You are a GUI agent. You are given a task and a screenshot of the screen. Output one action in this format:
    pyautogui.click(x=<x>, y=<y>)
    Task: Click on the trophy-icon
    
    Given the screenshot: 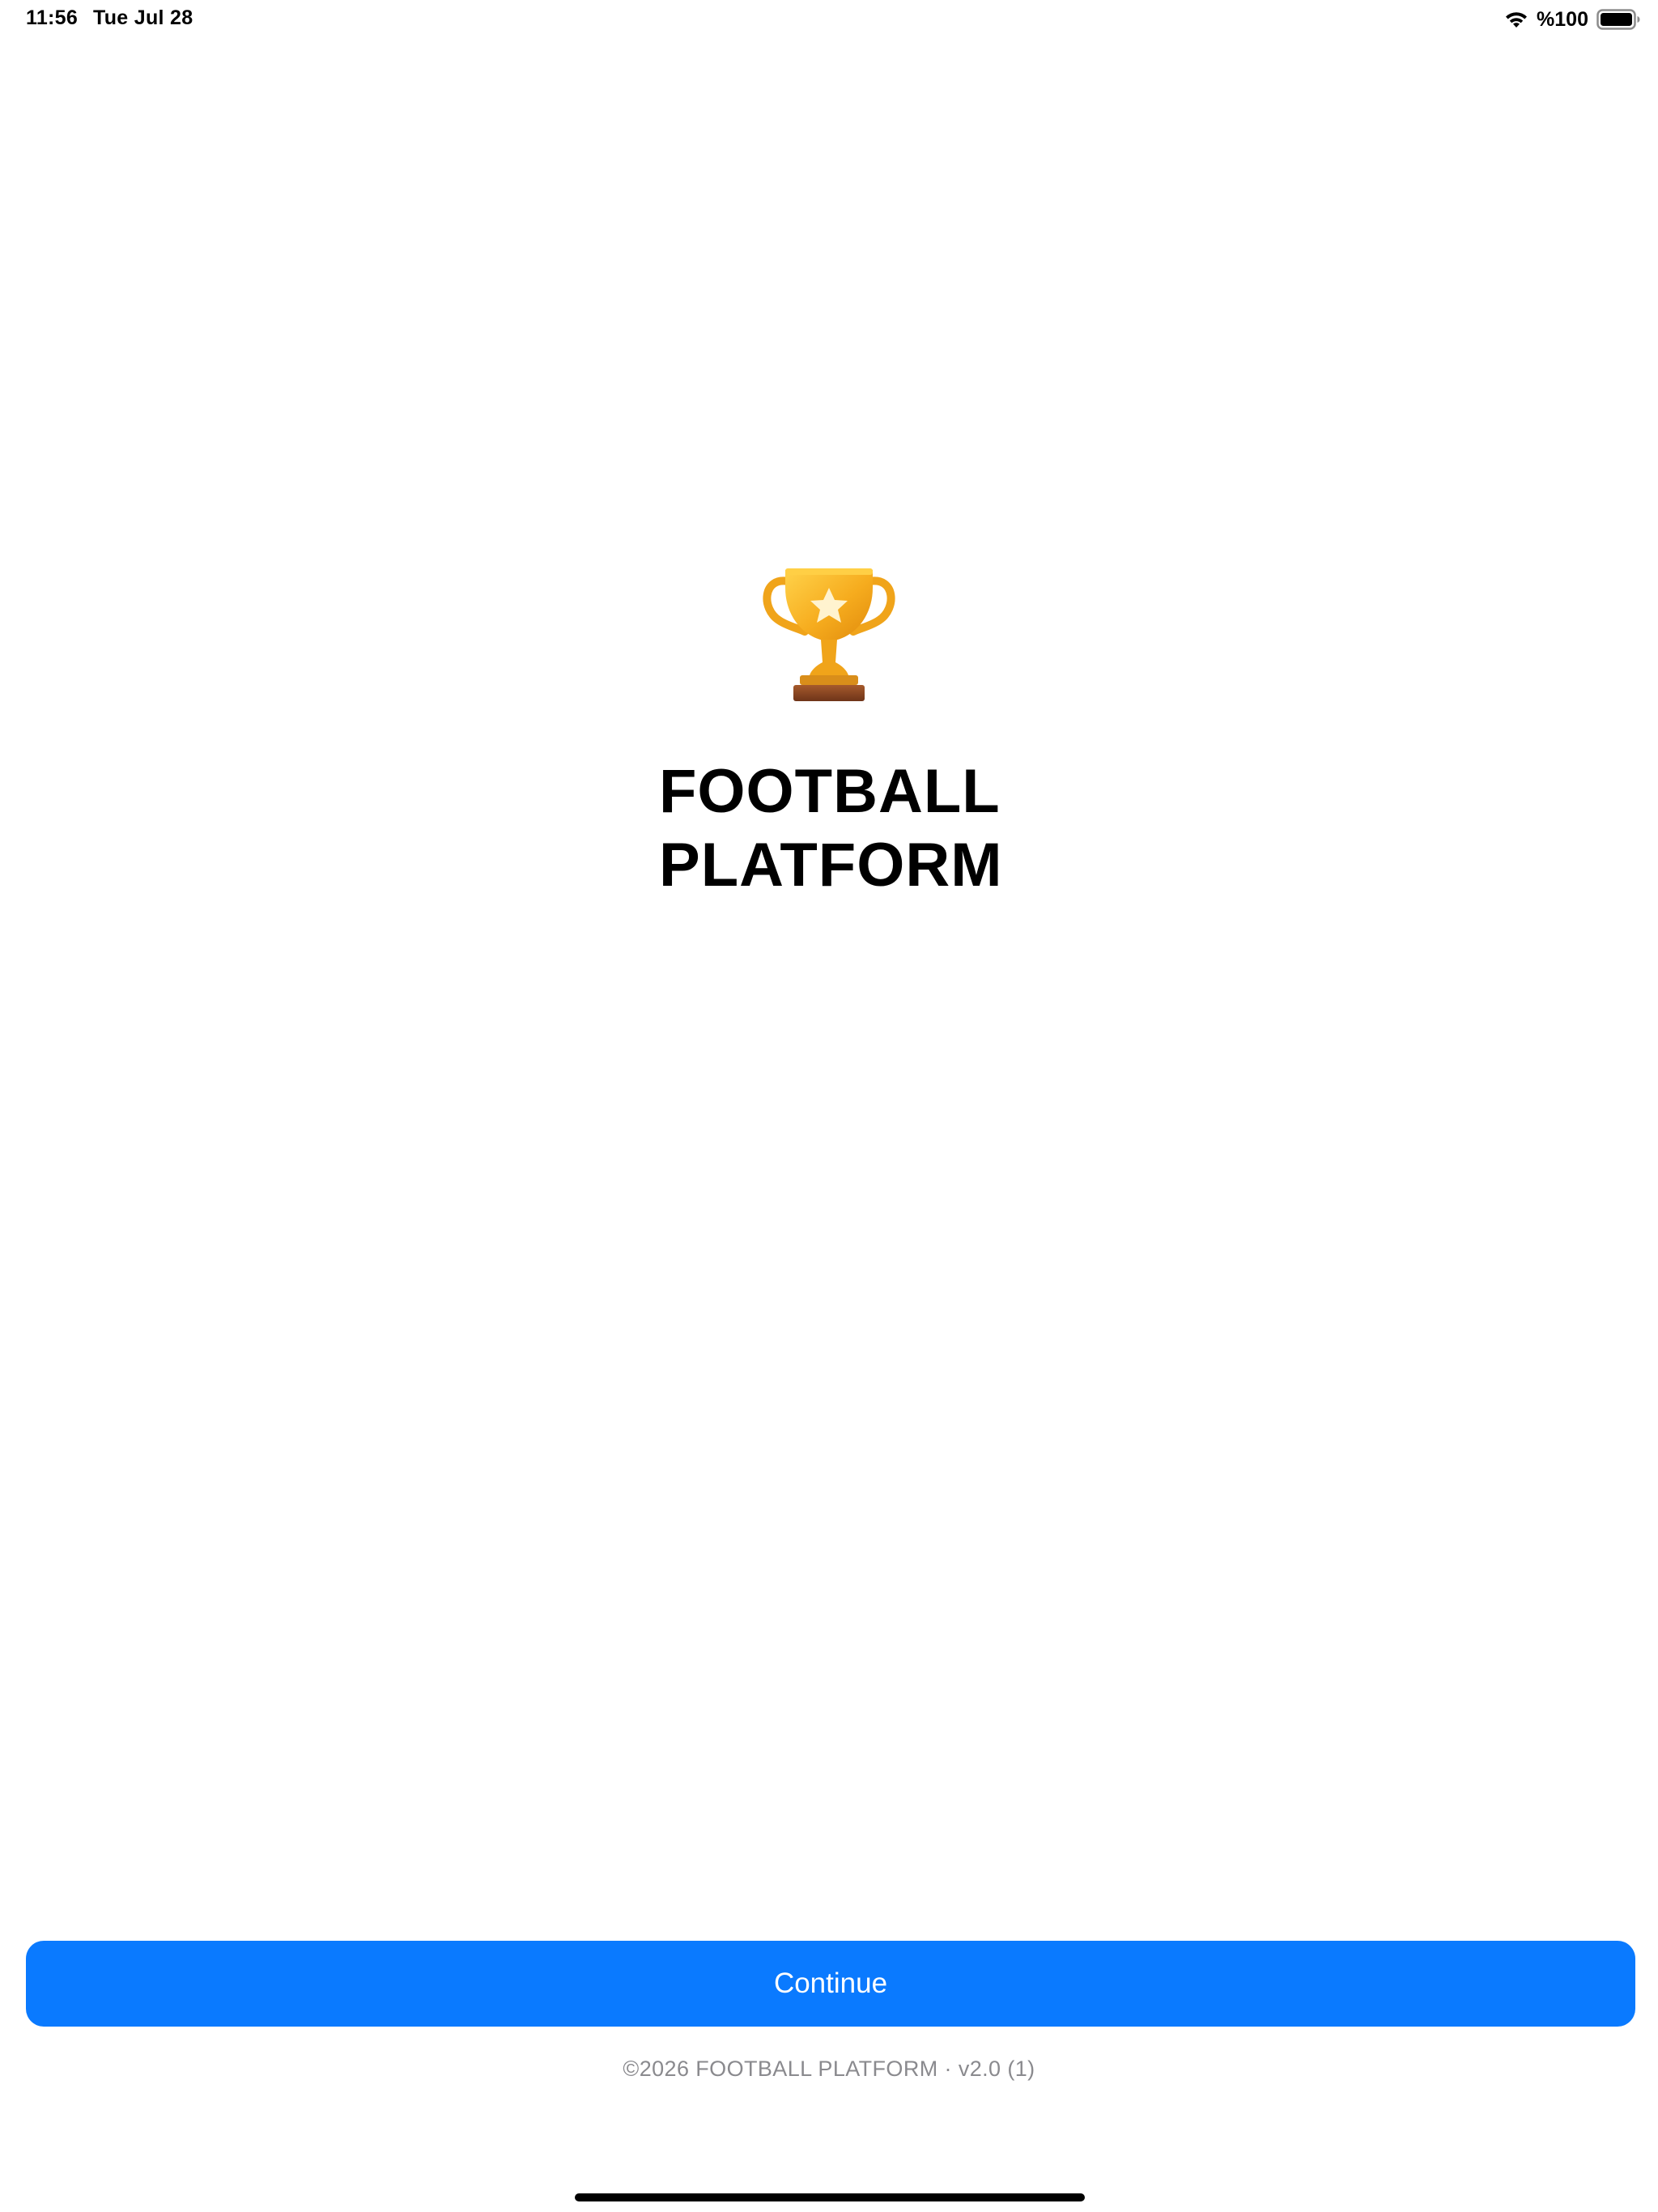 What is the action you would take?
    pyautogui.click(x=829, y=632)
    